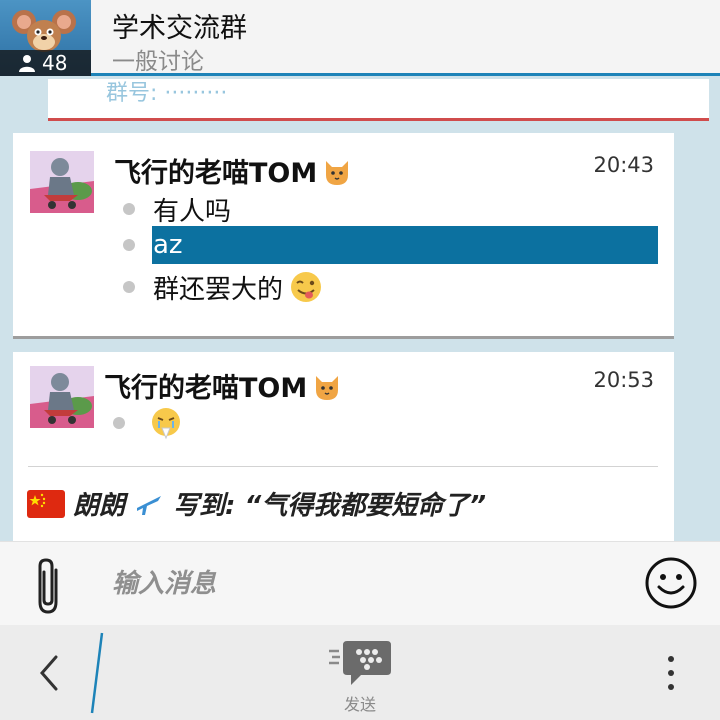  What do you see at coordinates (378, 100) in the screenshot?
I see `previous-message-card: 群号: ·········` at bounding box center [378, 100].